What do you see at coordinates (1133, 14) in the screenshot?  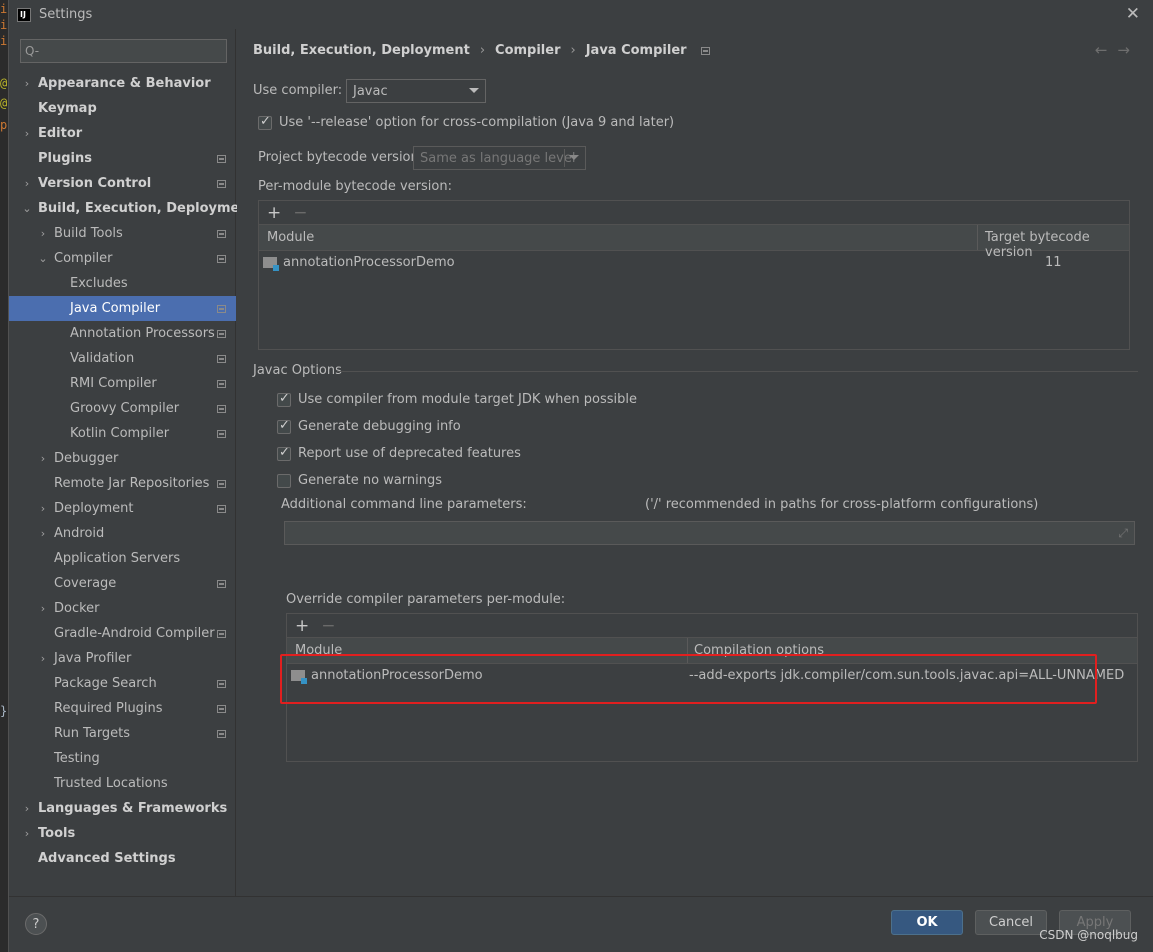 I see `close-icon: ✕` at bounding box center [1133, 14].